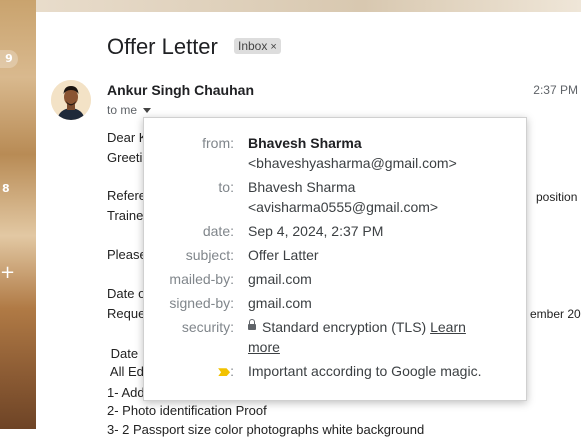 This screenshot has height=437, width=581. Describe the element at coordinates (127, 195) in the screenshot. I see `body-line: Refere` at that location.